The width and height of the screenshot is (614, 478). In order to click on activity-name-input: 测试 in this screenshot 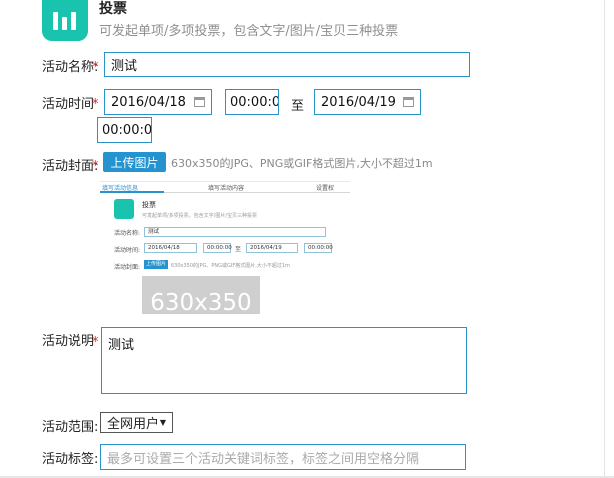, I will do `click(287, 64)`.